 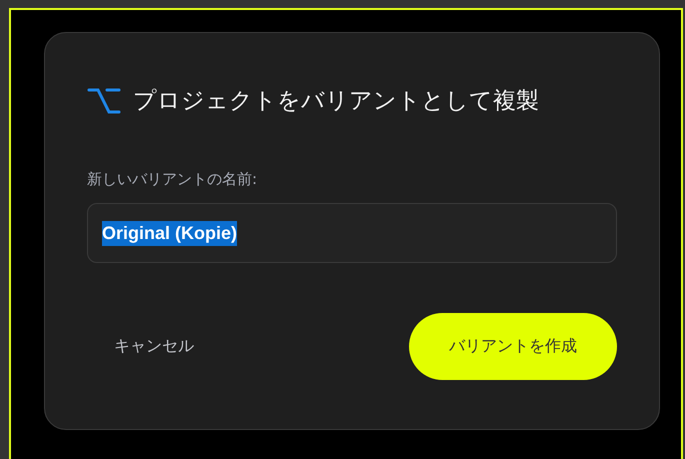 What do you see at coordinates (336, 101) in the screenshot?
I see `dialog-title: プロジェクトをバリアントとして複製` at bounding box center [336, 101].